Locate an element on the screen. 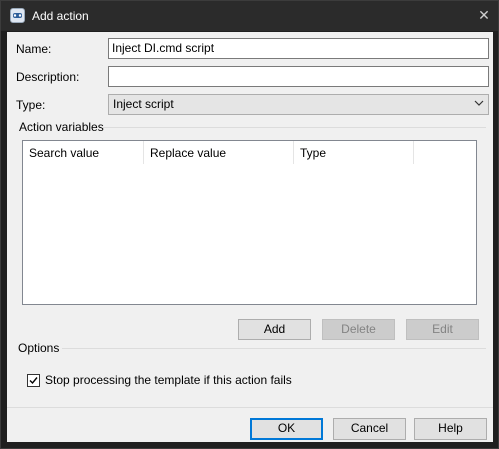 The width and height of the screenshot is (499, 449). delete-button: Delete is located at coordinates (358, 329).